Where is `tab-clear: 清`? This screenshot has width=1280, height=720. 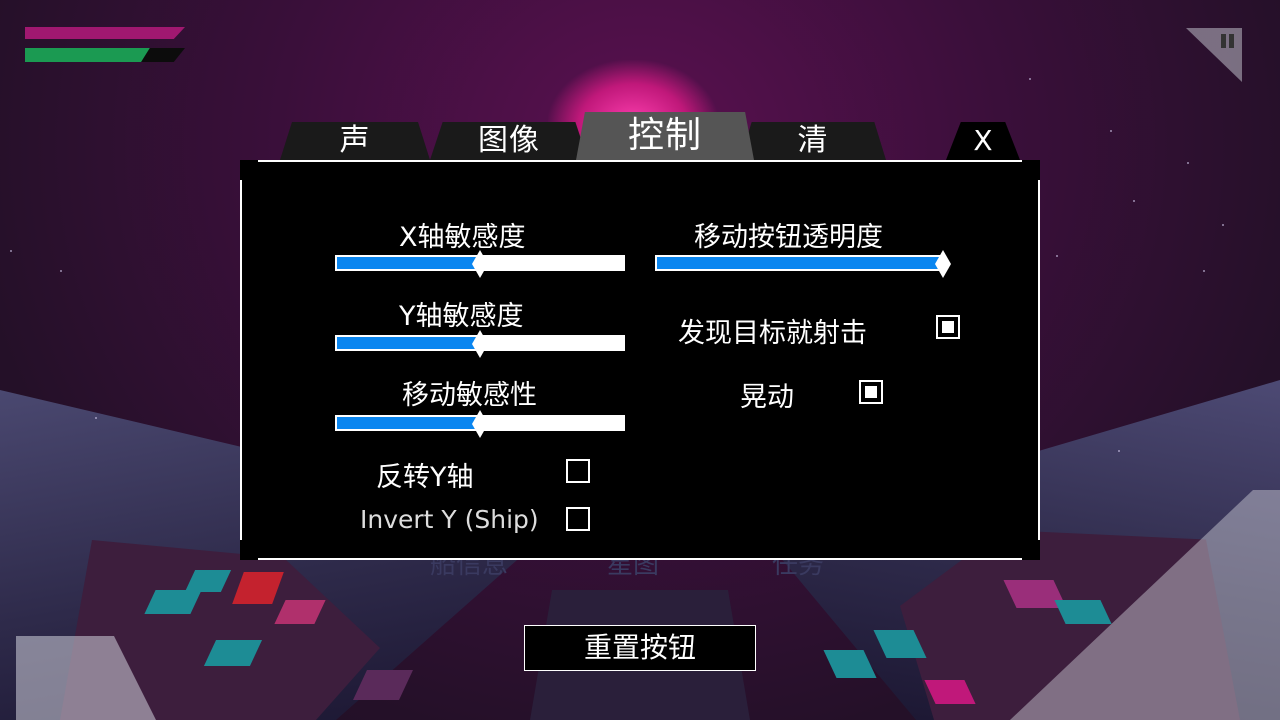
tab-clear: 清 is located at coordinates (813, 141).